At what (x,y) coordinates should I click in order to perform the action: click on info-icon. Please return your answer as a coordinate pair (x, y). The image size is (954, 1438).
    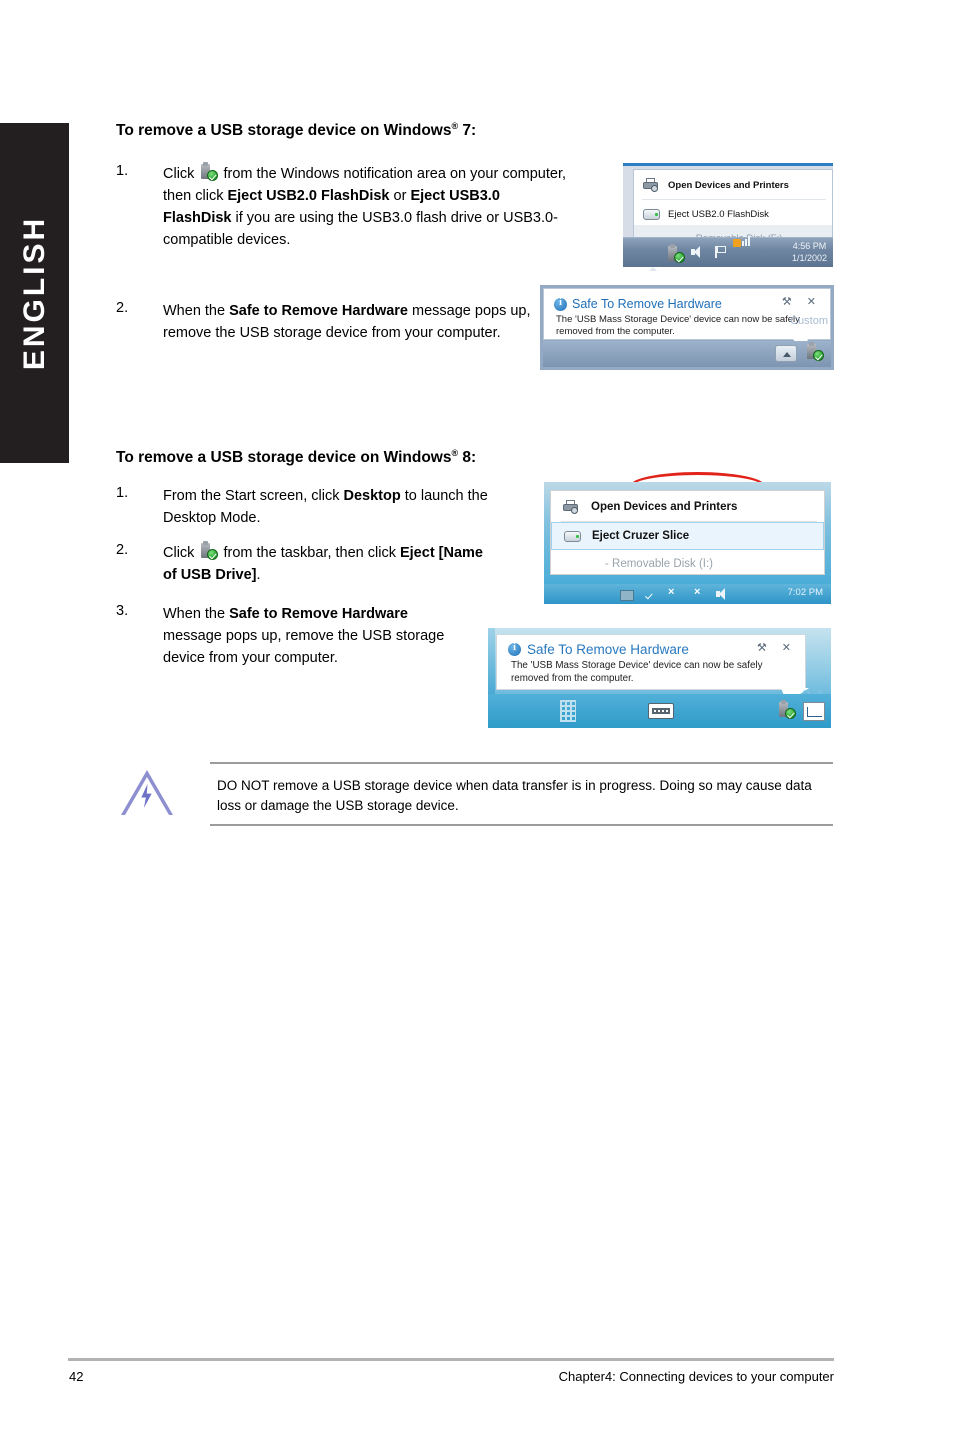
    Looking at the image, I should click on (560, 304).